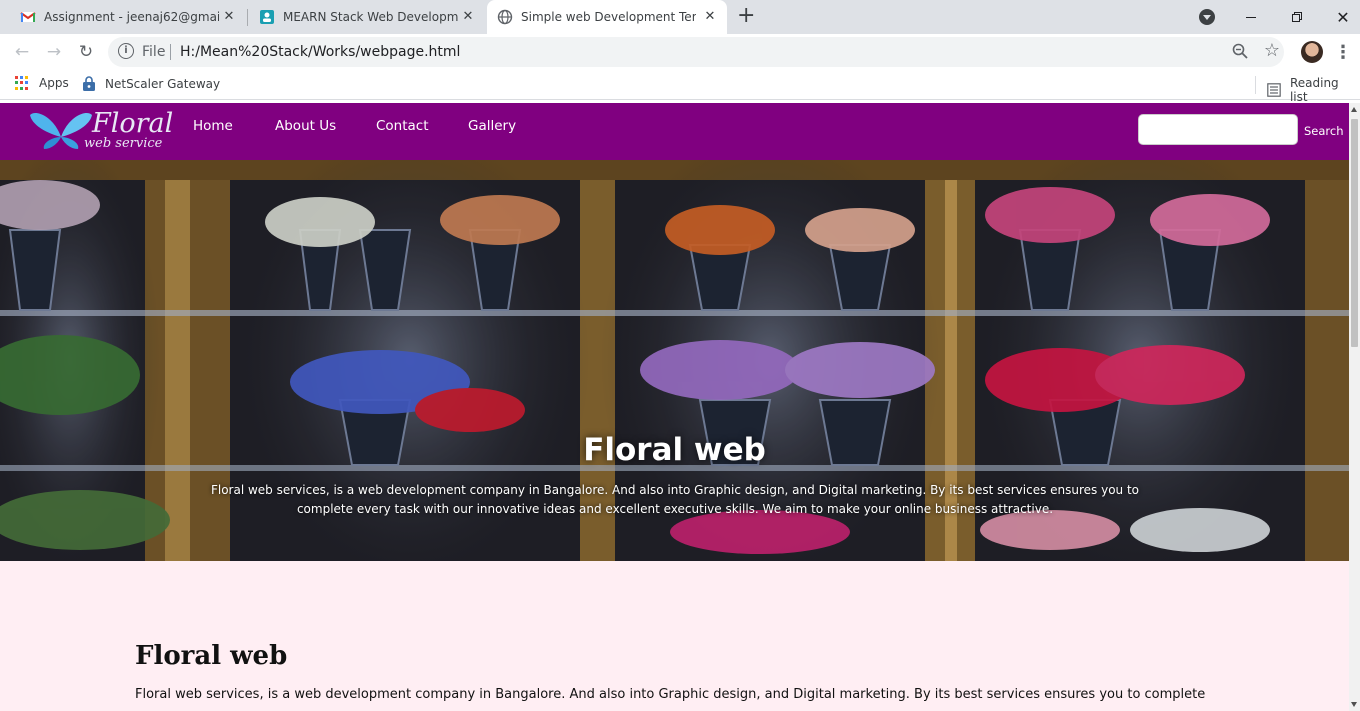 This screenshot has width=1360, height=711. I want to click on apps-grid-icon, so click(22, 83).